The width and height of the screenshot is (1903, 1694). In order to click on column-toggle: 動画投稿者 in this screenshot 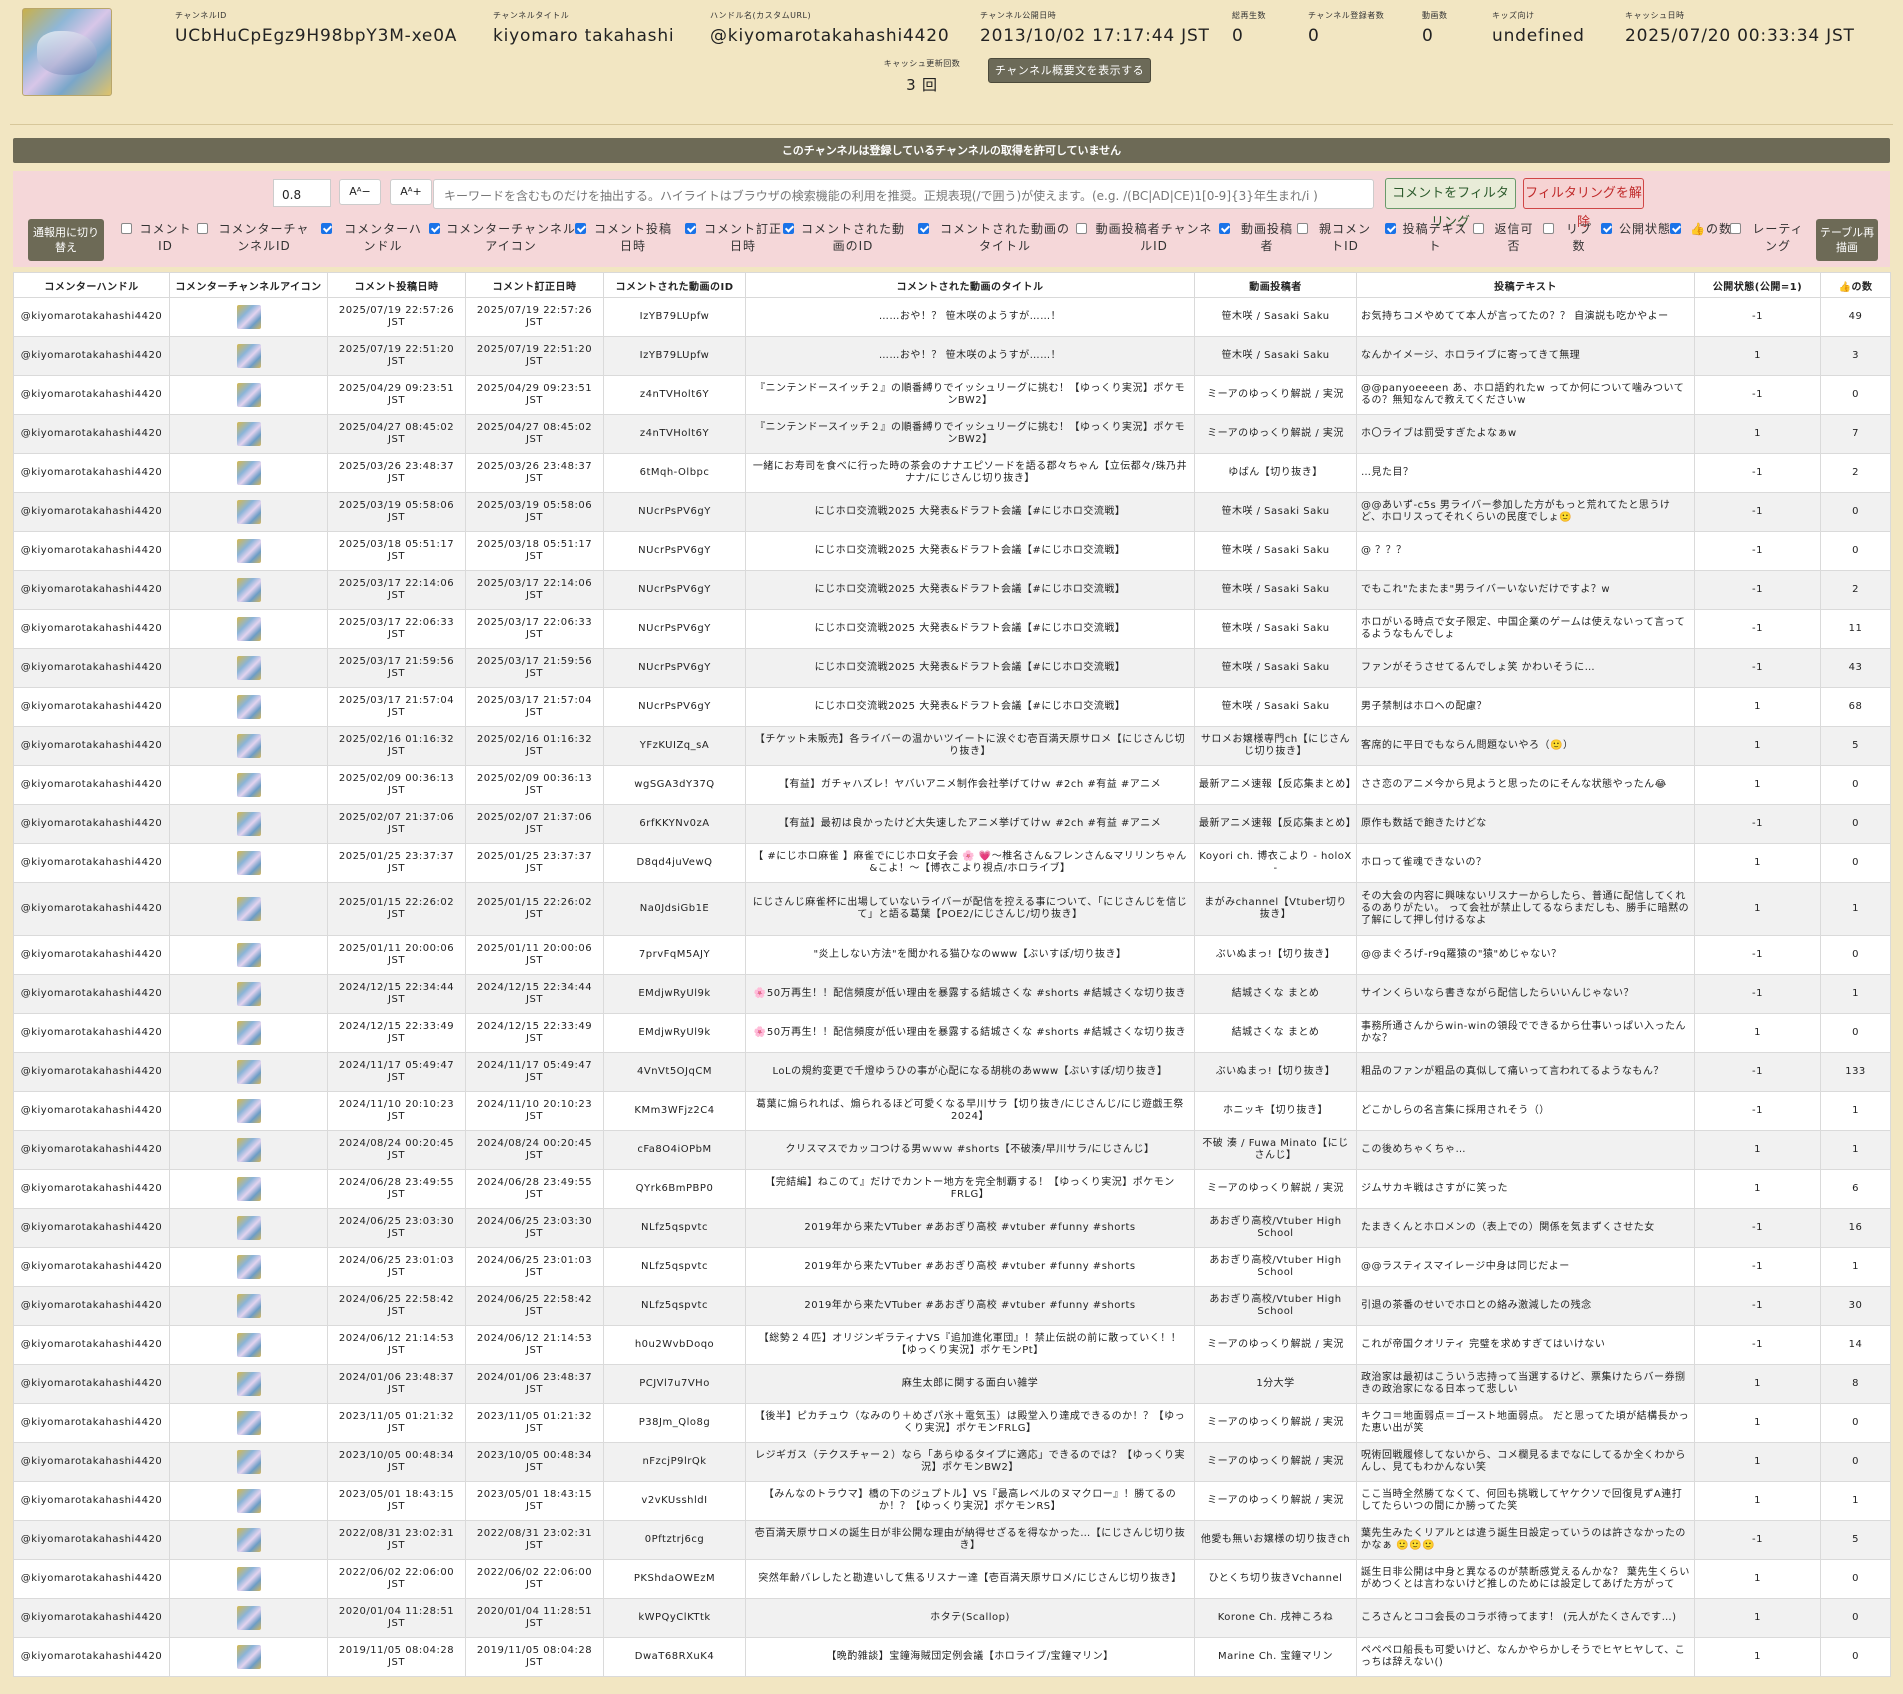, I will do `click(1258, 238)`.